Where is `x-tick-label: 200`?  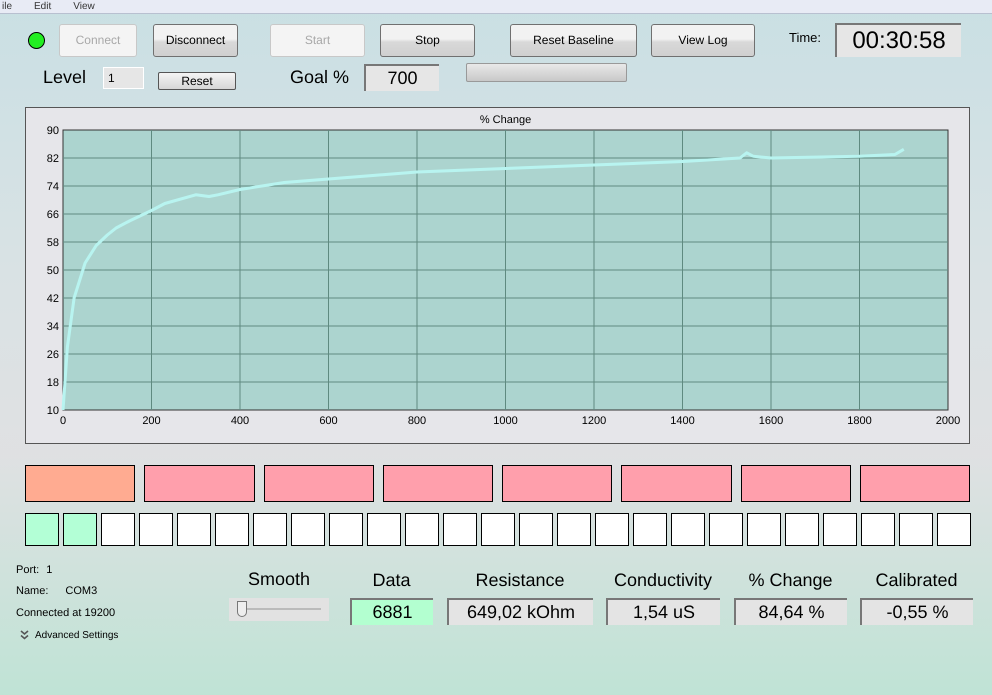 x-tick-label: 200 is located at coordinates (151, 421).